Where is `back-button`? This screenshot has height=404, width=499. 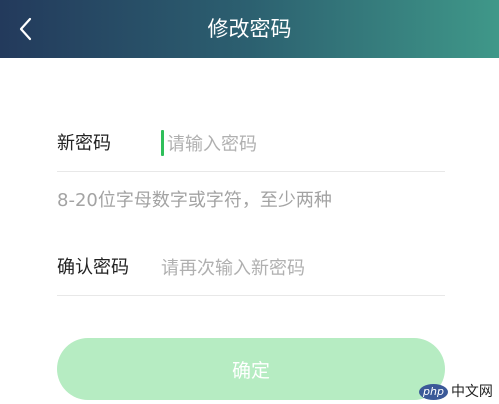 back-button is located at coordinates (26, 29).